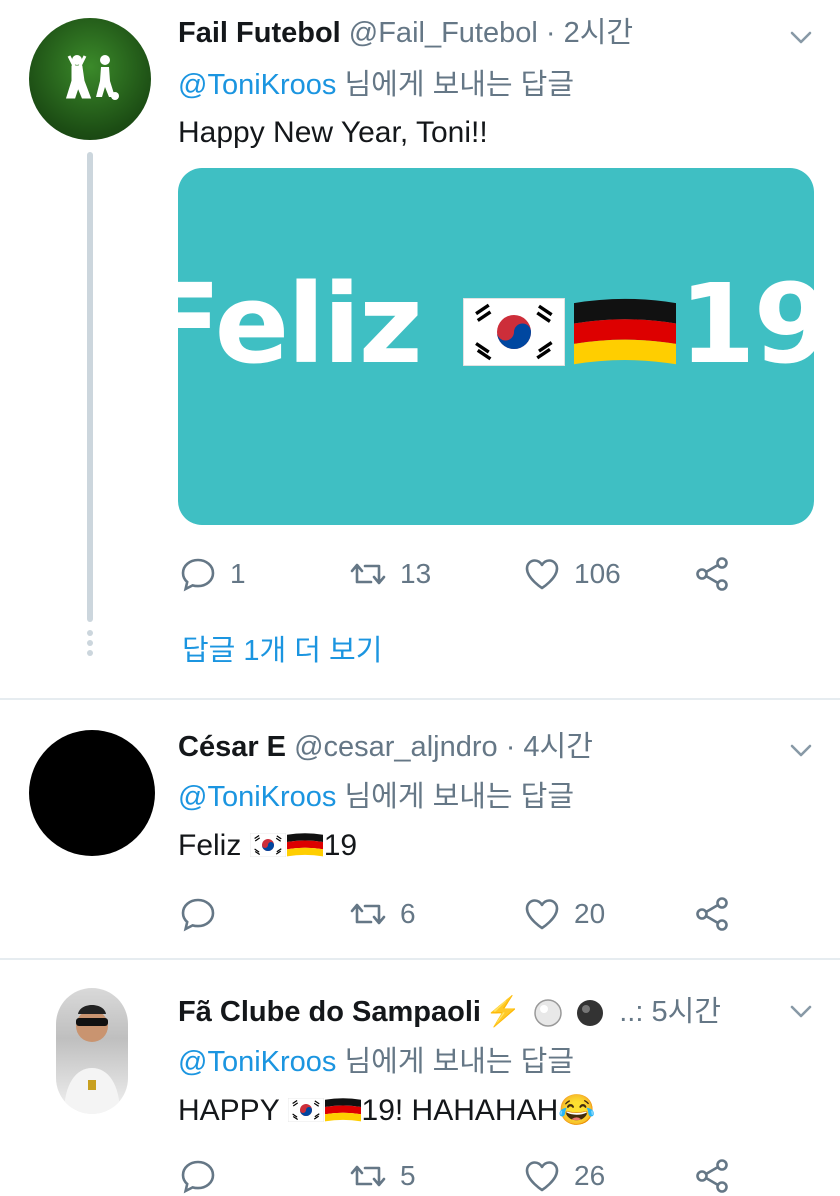  I want to click on tweet-header: Fã Clube do Sampaoli ⚡ ..: 5시간, so click(449, 1012).